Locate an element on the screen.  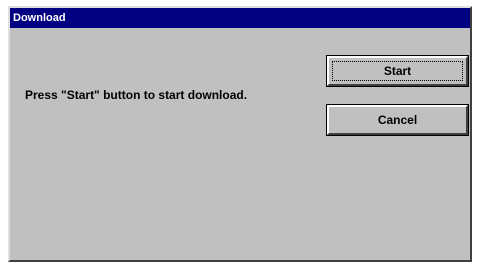
download-instruction-text: Press "Start" button to start download. is located at coordinates (136, 95).